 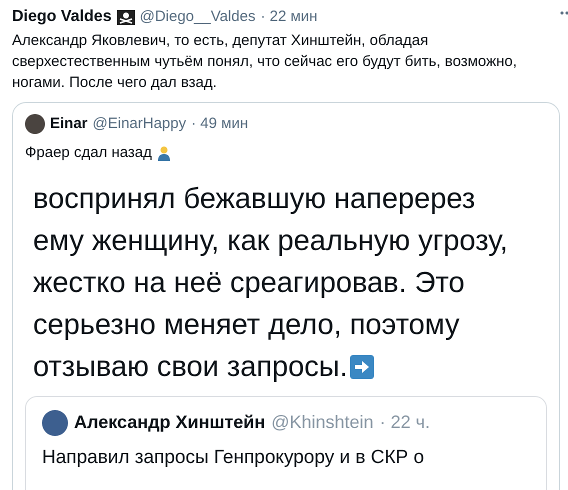 I want to click on author-handle: @Diego__Valdes, so click(x=198, y=16).